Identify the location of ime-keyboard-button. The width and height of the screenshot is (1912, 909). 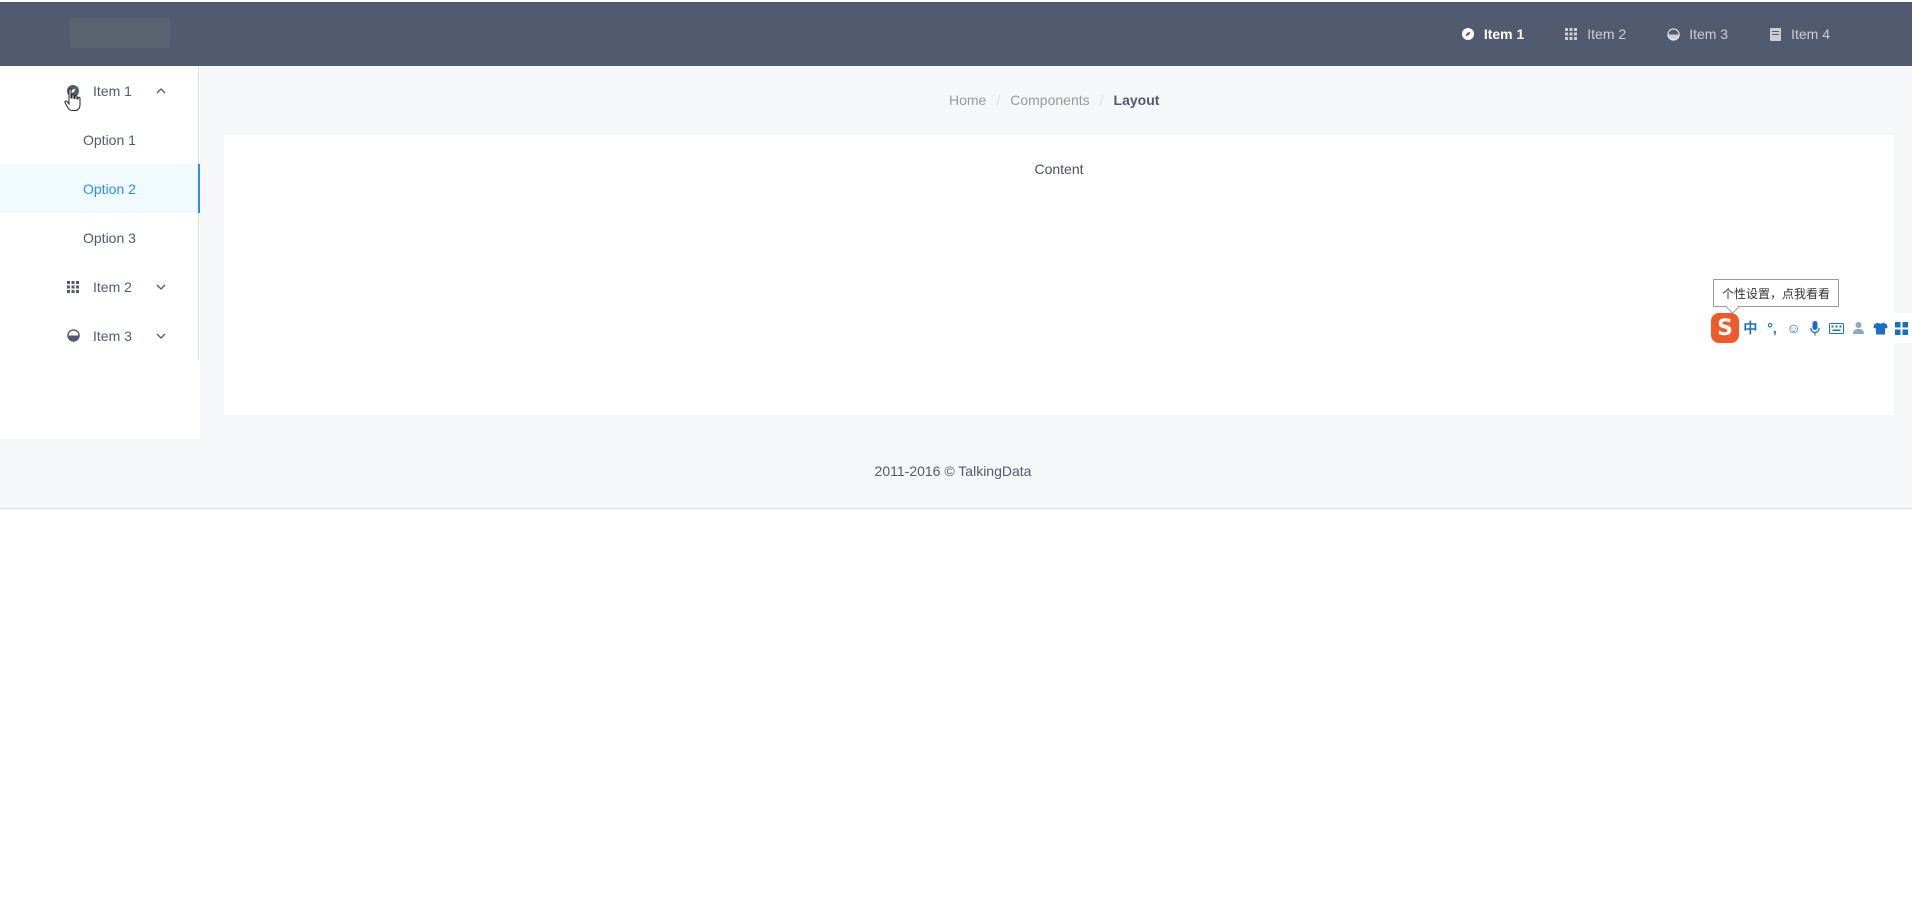
(1837, 328).